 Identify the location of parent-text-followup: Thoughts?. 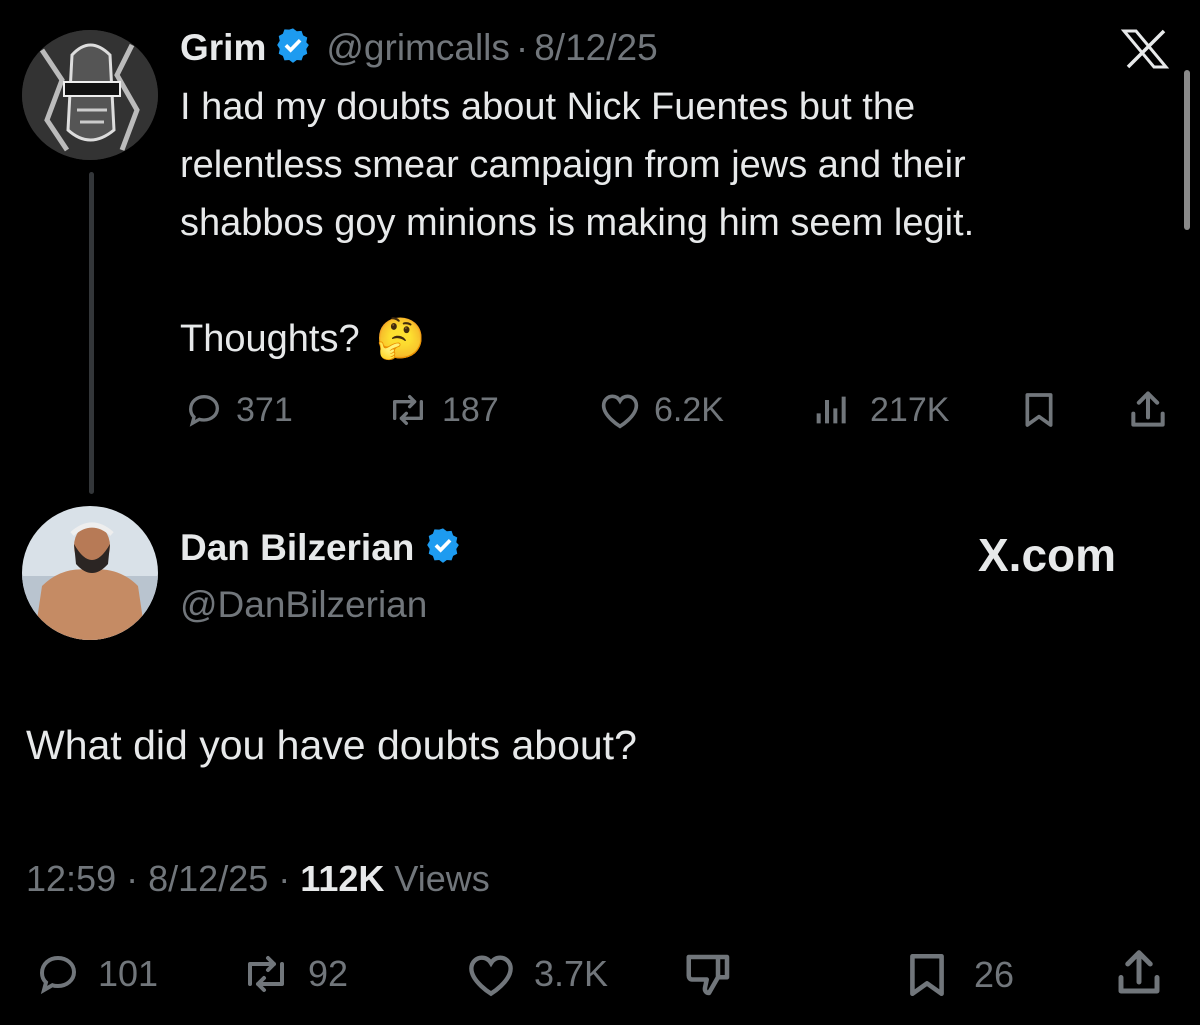
(270, 339).